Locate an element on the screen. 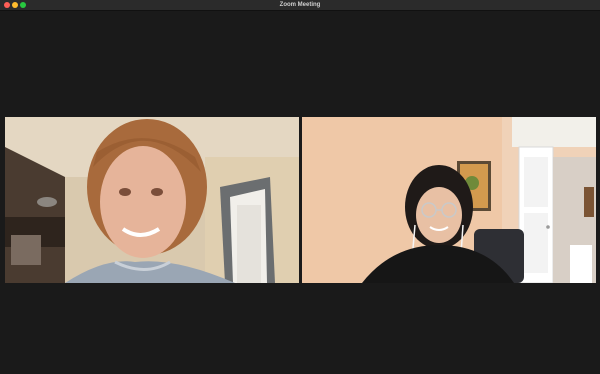 The height and width of the screenshot is (374, 600). title-bar: Zoom Meeting is located at coordinates (300, 5).